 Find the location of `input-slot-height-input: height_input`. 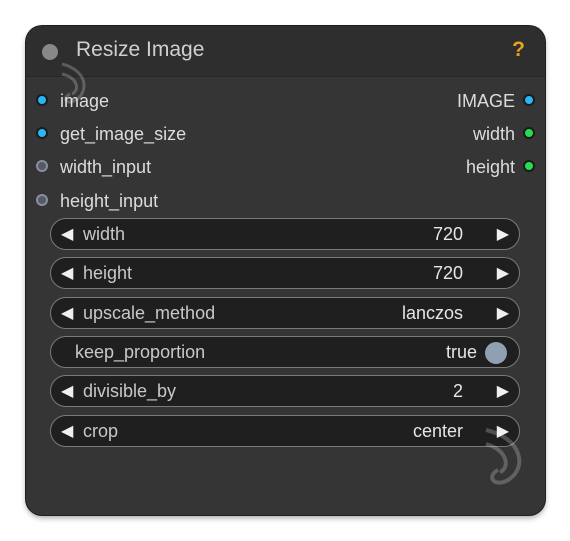

input-slot-height-input: height_input is located at coordinates (97, 200).